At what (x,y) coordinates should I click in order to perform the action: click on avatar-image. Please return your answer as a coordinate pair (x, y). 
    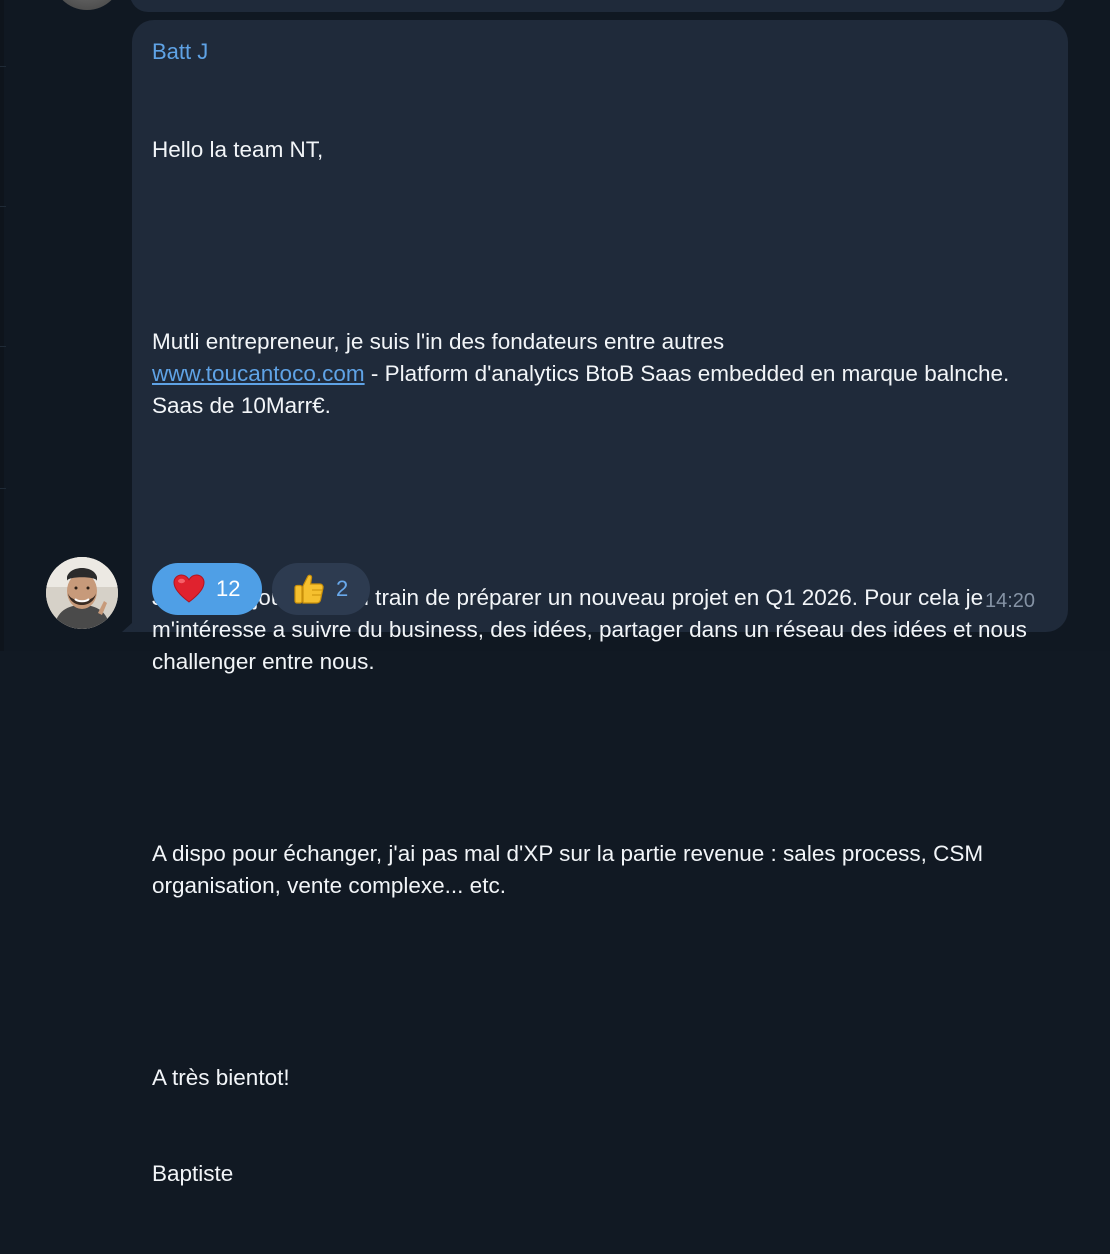
    Looking at the image, I should click on (82, 593).